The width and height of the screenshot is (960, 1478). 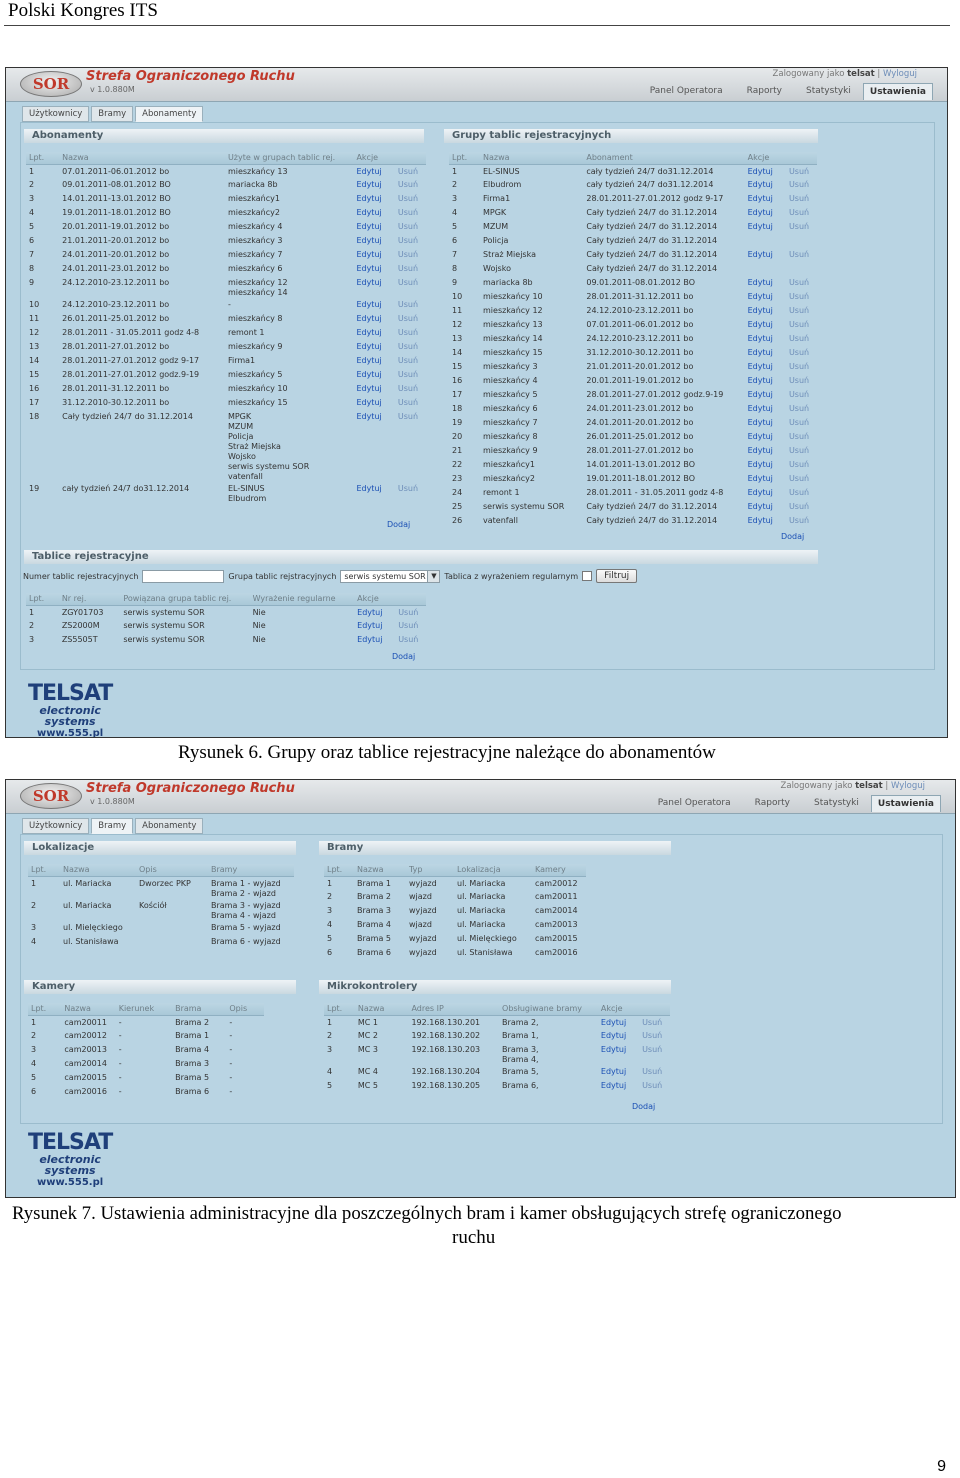 What do you see at coordinates (905, 803) in the screenshot?
I see `menu-ustawienia: Ustawienia` at bounding box center [905, 803].